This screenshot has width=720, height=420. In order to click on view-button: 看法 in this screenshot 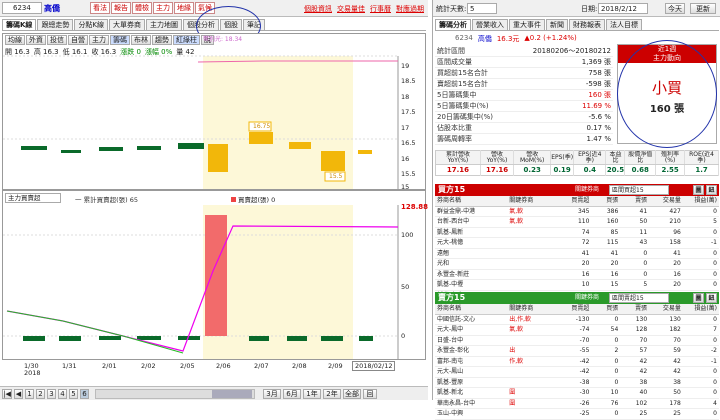, I will do `click(100, 8)`.